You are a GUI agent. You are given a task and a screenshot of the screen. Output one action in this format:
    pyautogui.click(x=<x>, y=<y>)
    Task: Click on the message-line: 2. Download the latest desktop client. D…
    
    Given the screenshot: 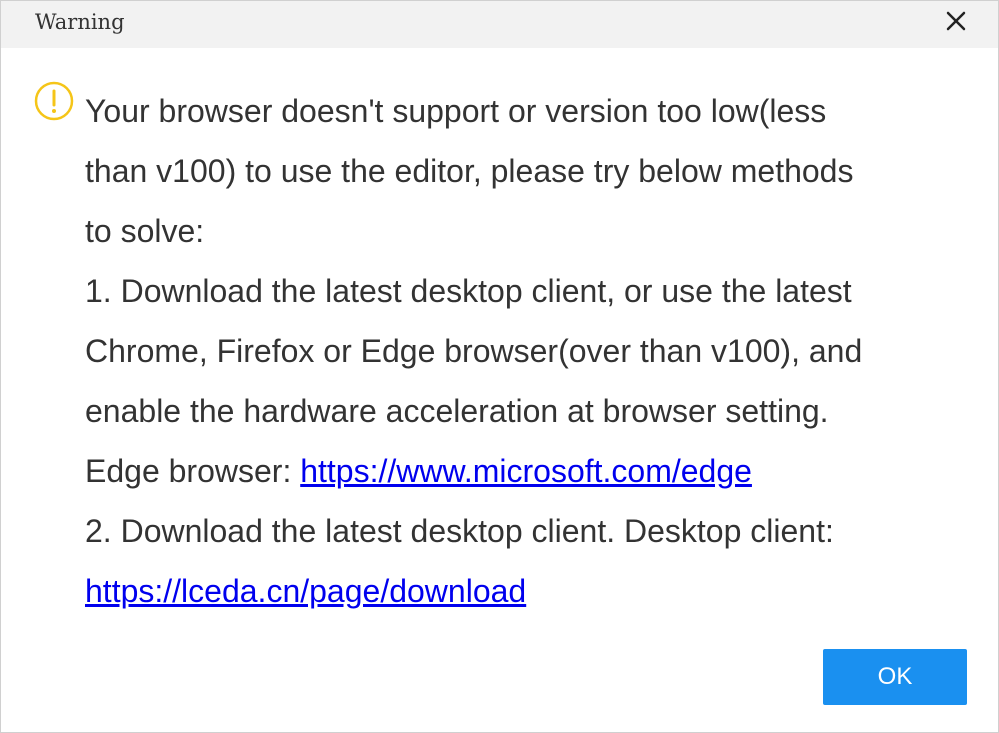 What is the action you would take?
    pyautogui.click(x=459, y=531)
    